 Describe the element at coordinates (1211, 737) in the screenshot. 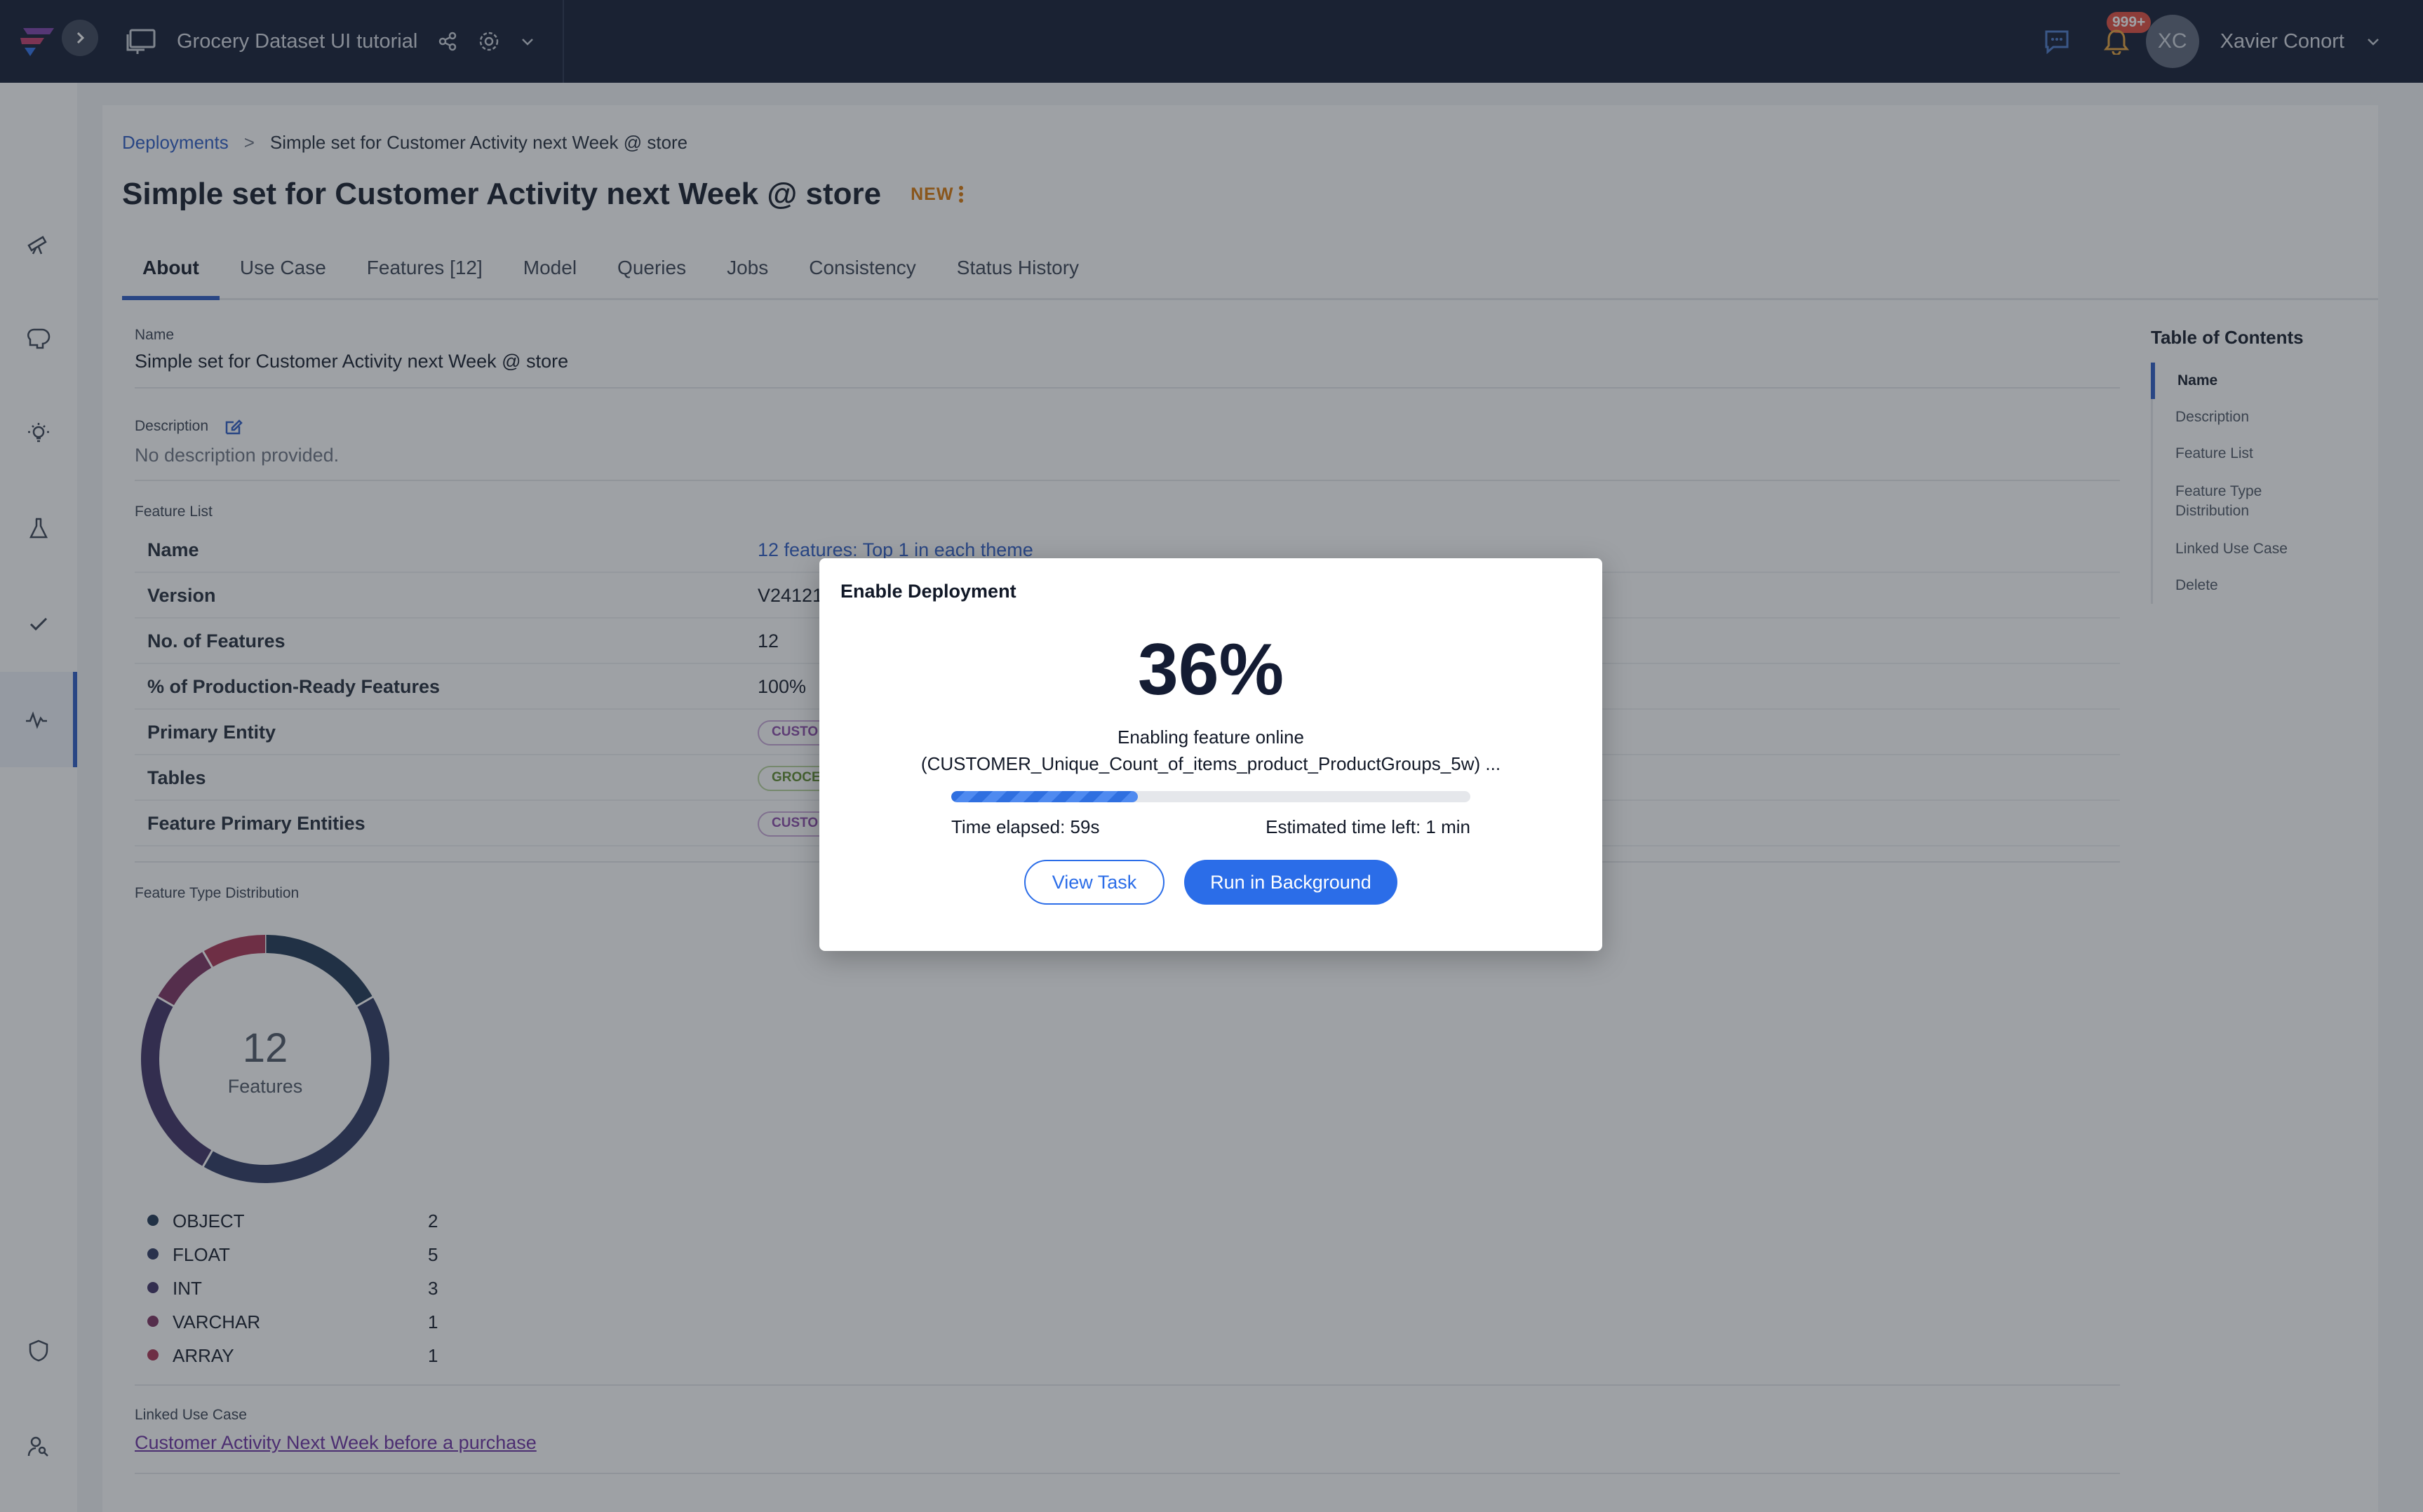

I see `progress-status-line-1: Enabling feature online` at that location.